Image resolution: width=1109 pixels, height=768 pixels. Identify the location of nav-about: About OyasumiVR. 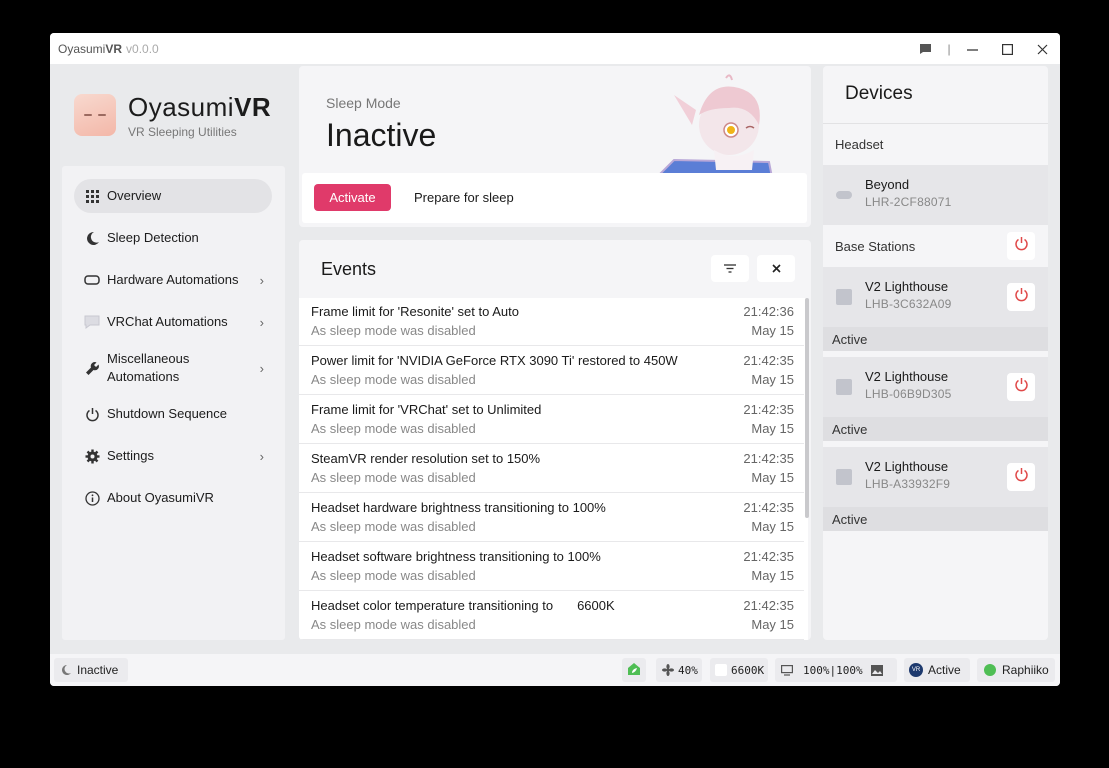
(173, 498).